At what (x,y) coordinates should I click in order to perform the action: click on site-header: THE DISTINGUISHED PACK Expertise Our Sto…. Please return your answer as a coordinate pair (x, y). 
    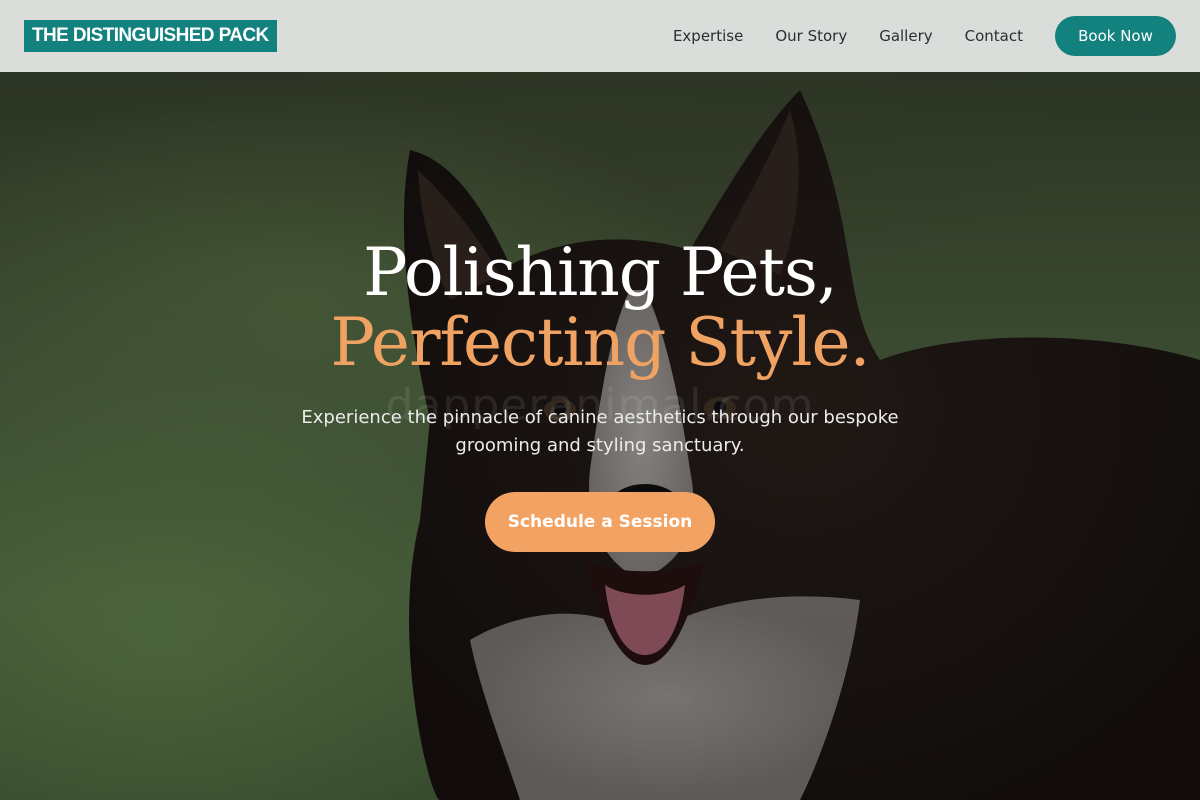
    Looking at the image, I should click on (600, 36).